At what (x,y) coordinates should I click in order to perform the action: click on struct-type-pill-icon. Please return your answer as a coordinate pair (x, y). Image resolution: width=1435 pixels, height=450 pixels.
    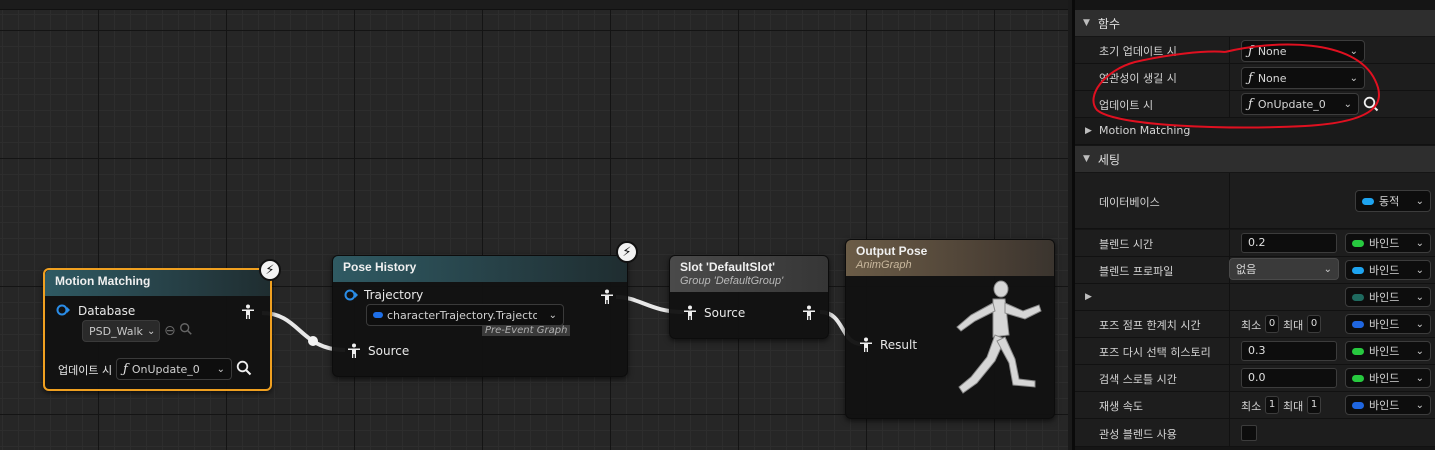
    Looking at the image, I should click on (378, 315).